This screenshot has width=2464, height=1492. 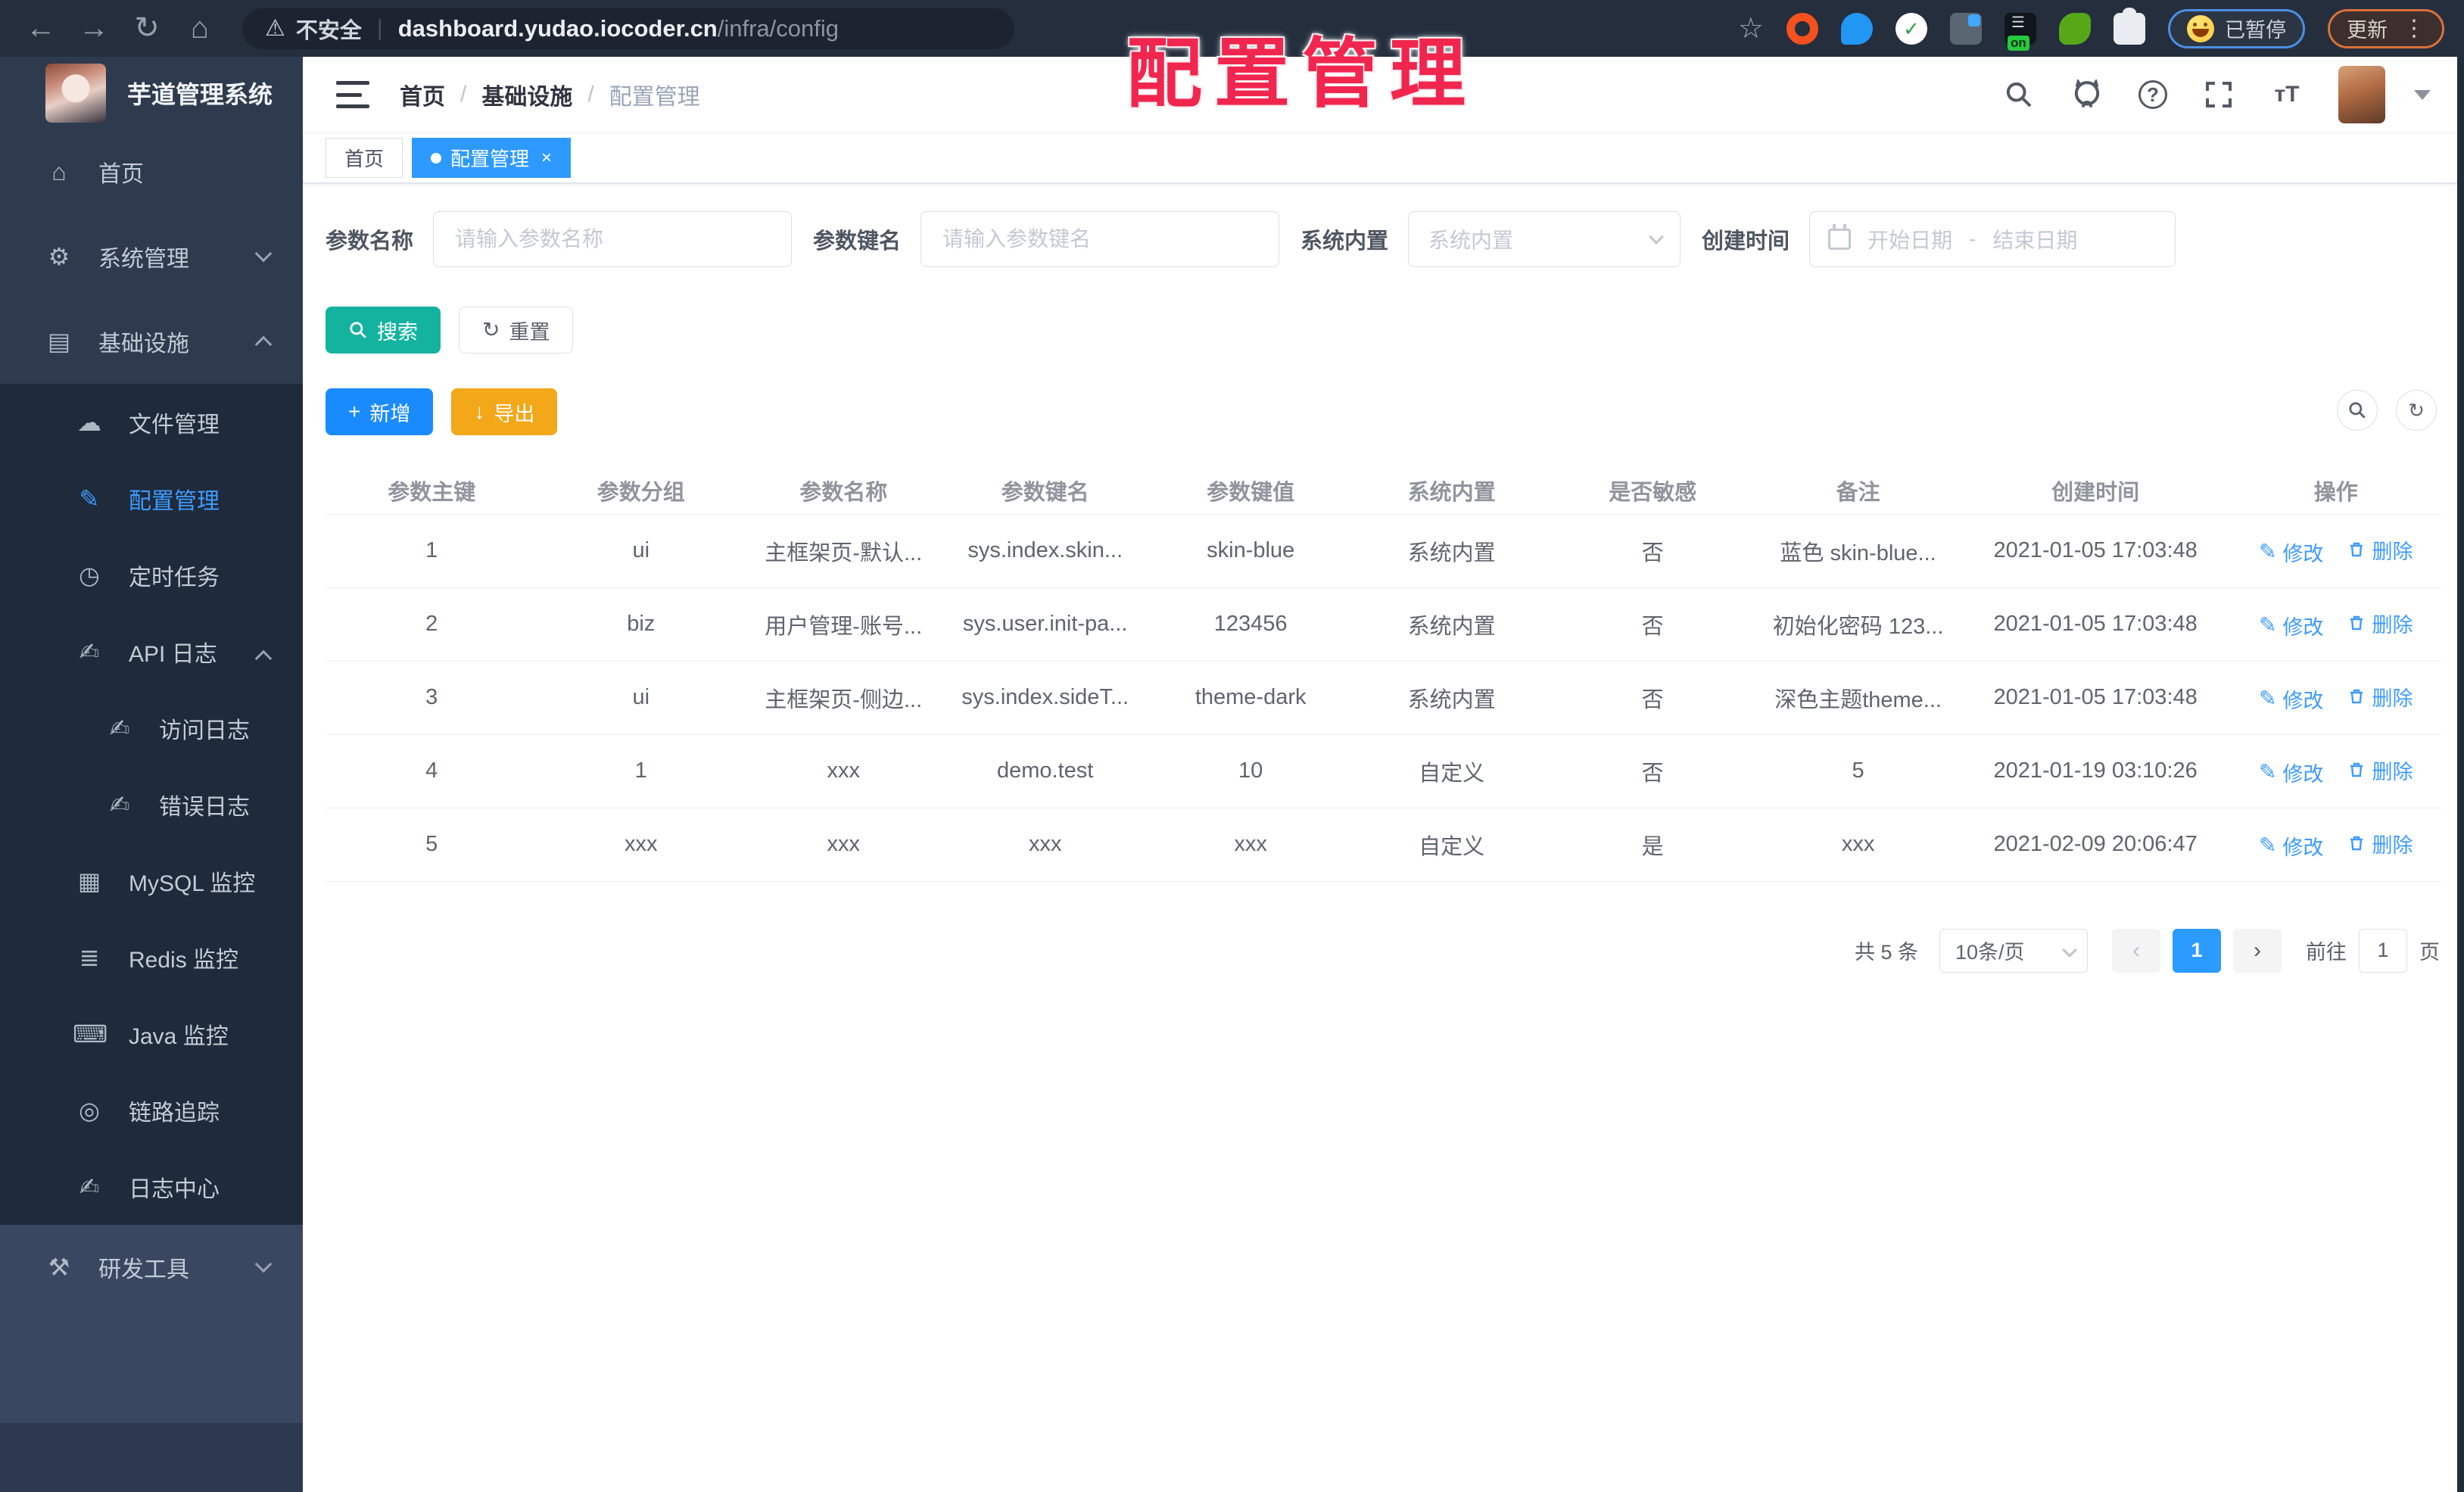 I want to click on sidebar: 芋道管理系统 ⌂ 首页 ⚙ 系统管理 ▤ 基础设施 ☁ 文件管理 ✎ 配置管理, so click(x=151, y=774).